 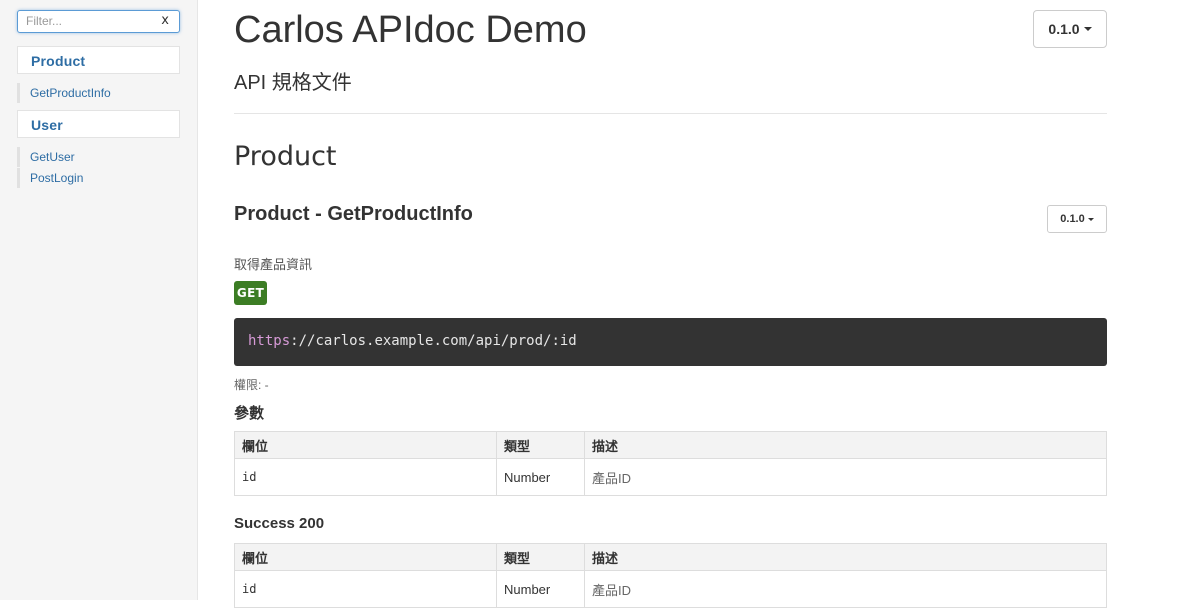 What do you see at coordinates (58, 61) in the screenshot?
I see `sidebar-group-label: Product` at bounding box center [58, 61].